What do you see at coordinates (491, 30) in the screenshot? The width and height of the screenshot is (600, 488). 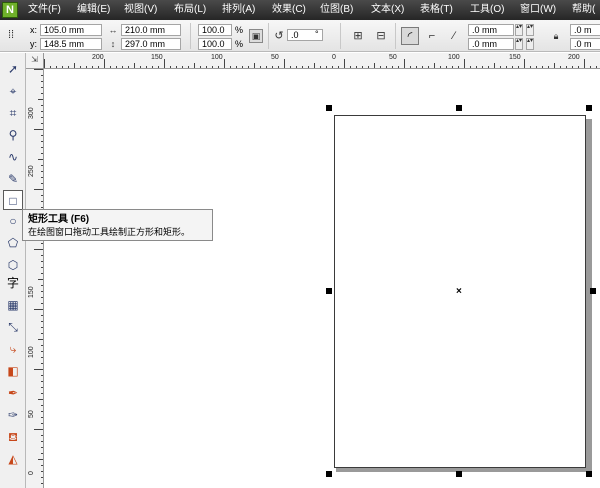 I see `corner-radius-top-left: .0 mm` at bounding box center [491, 30].